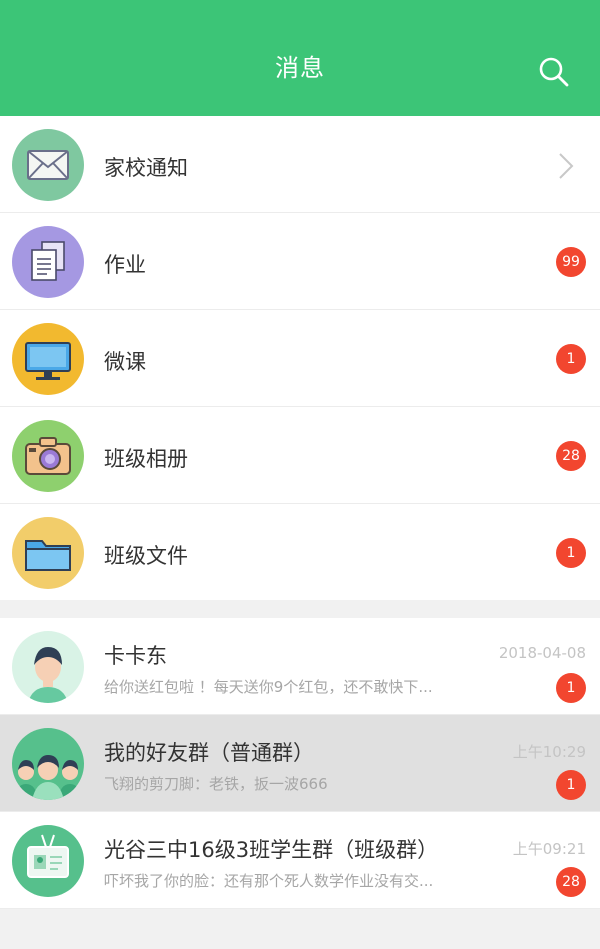 Image resolution: width=600 pixels, height=949 pixels. I want to click on feature-micro-lesson: 微课 1, so click(300, 358).